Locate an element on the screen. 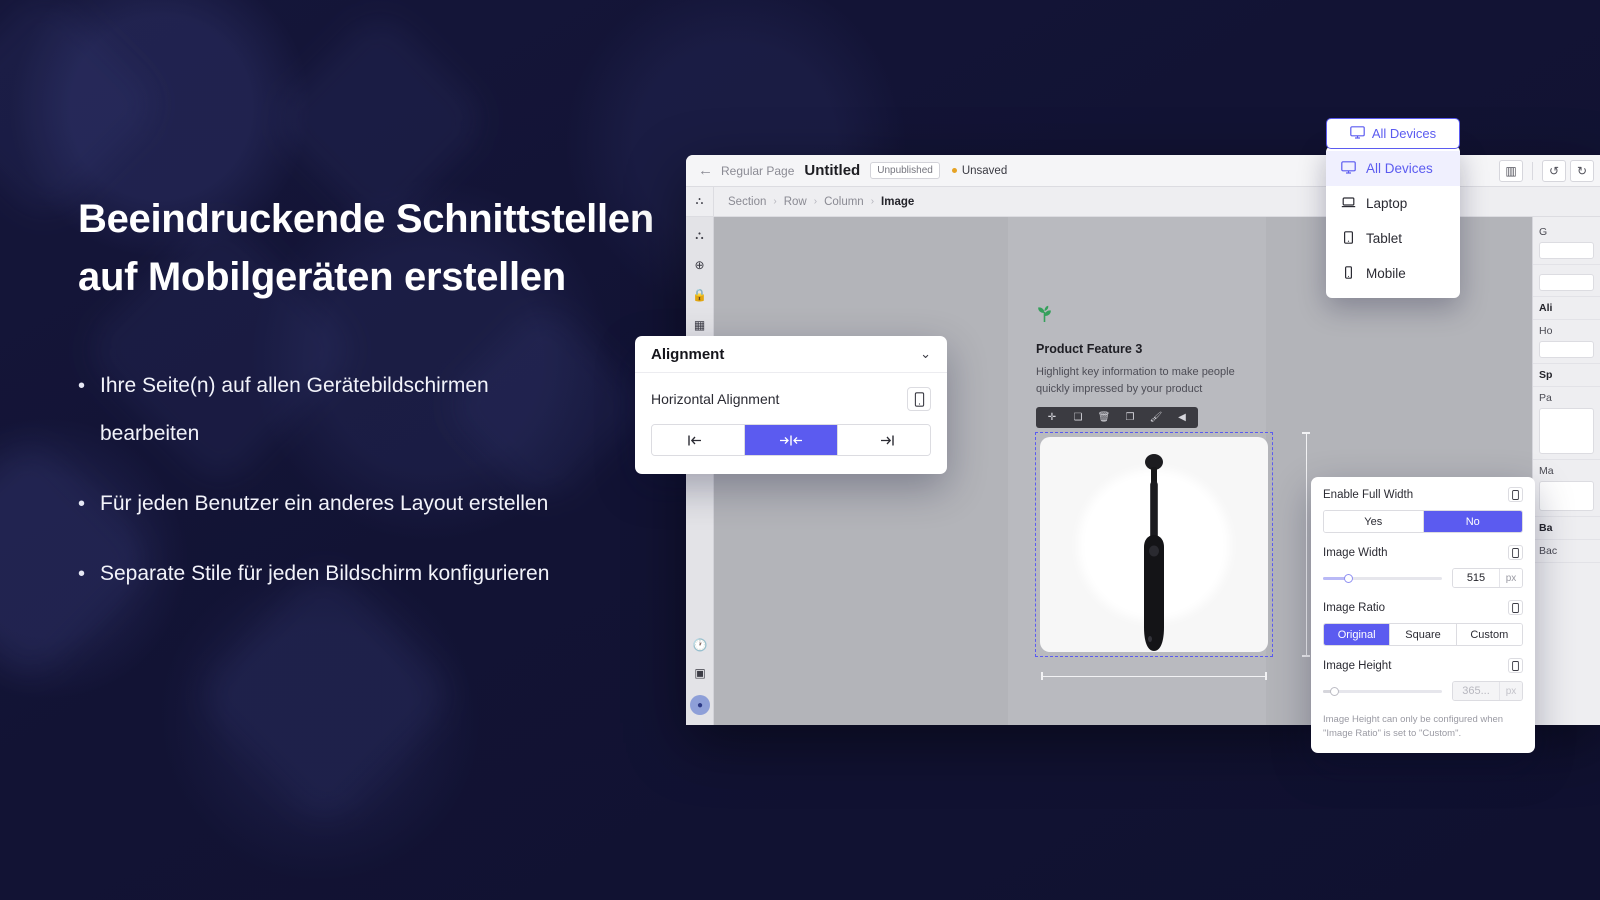  copy-icon: ❐ is located at coordinates (1130, 417).